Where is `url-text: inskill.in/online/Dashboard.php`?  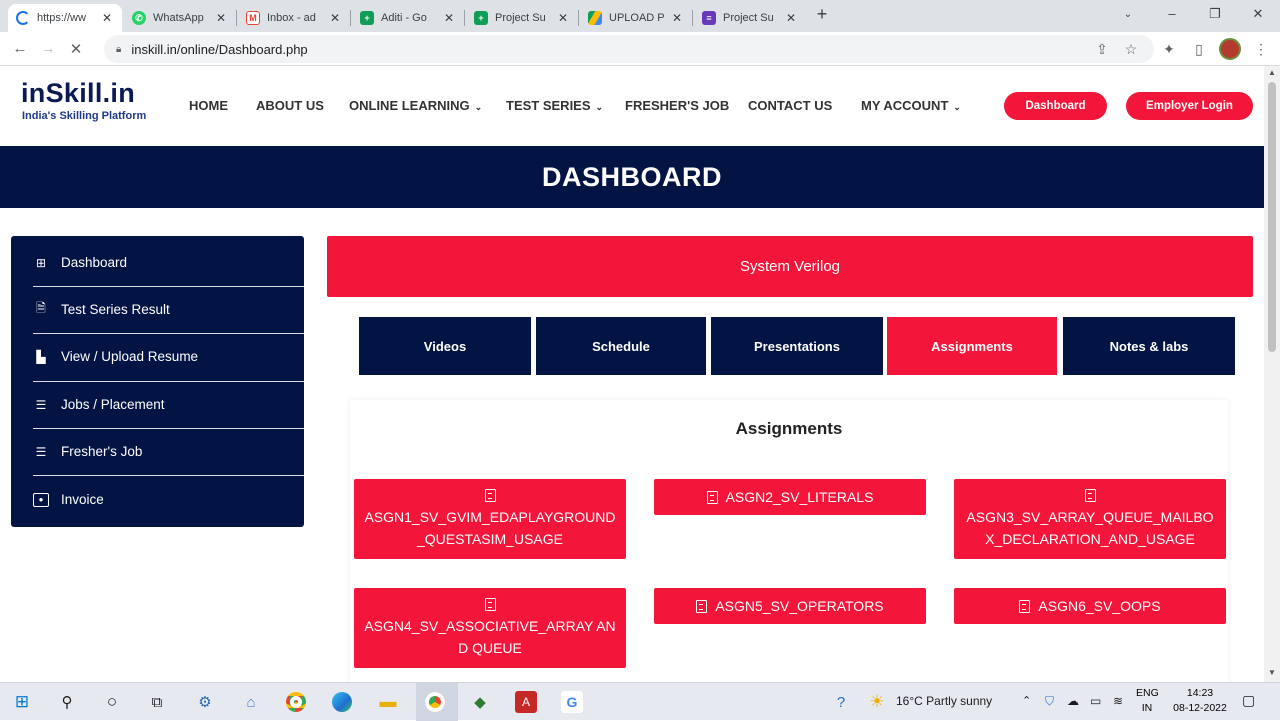
url-text: inskill.in/online/Dashboard.php is located at coordinates (219, 49).